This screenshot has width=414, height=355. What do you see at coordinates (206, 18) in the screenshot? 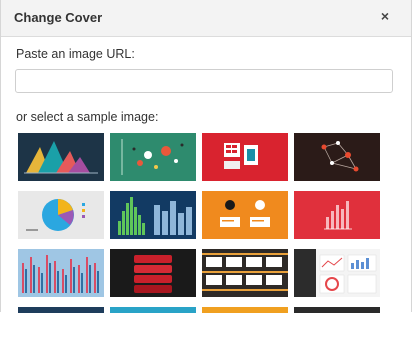
I see `dialog-header: Change Cover ×` at bounding box center [206, 18].